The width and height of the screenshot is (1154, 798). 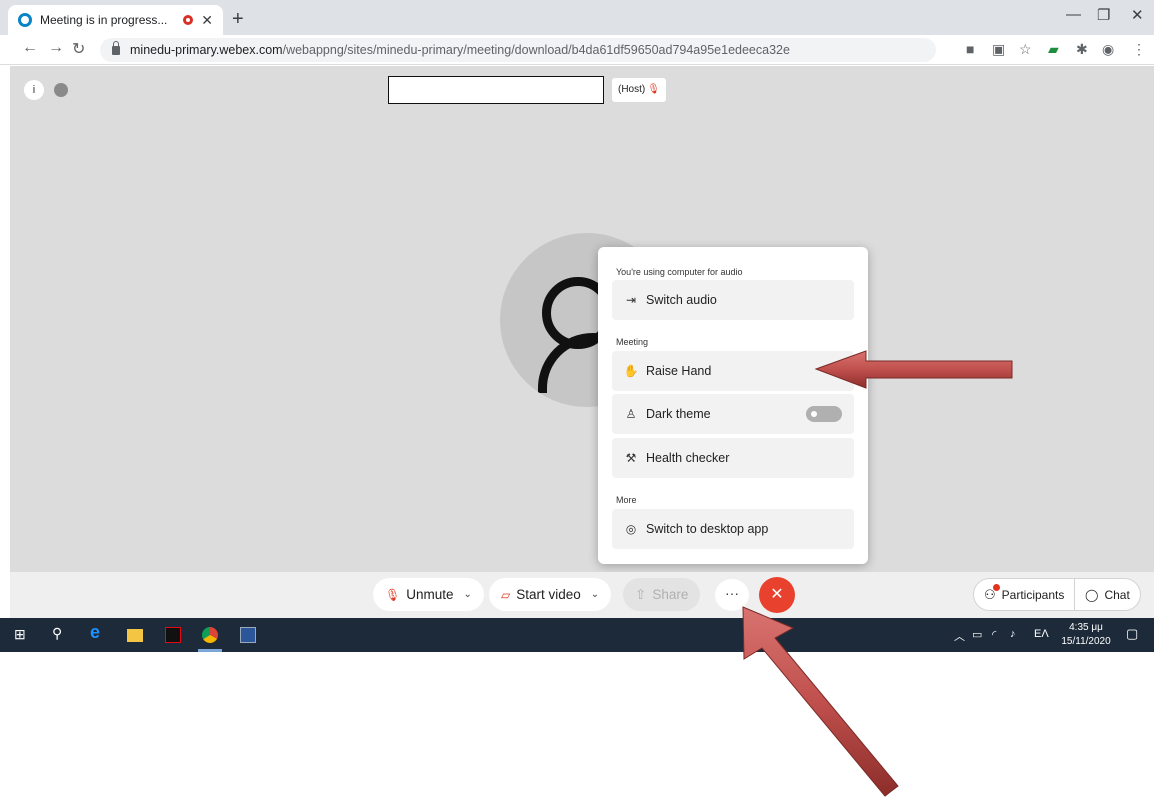 What do you see at coordinates (207, 20) in the screenshot?
I see `close-tab-icon: ✕` at bounding box center [207, 20].